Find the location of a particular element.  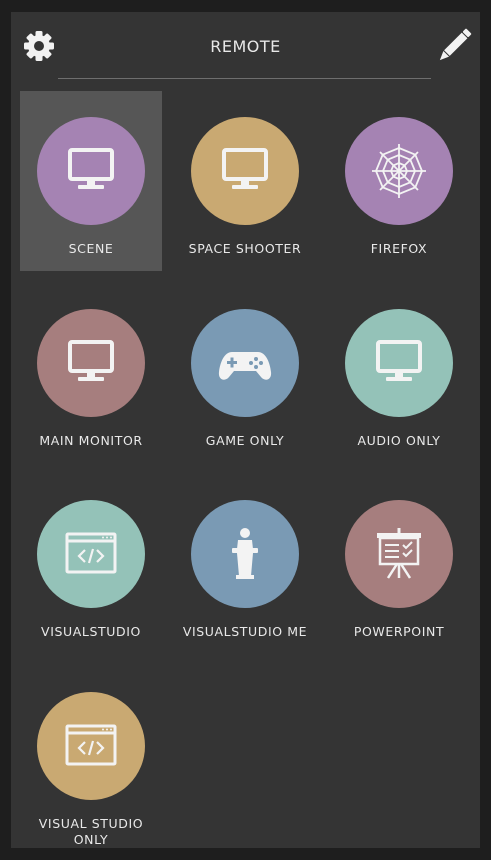

tile-powerpoint: POWERPOINT is located at coordinates (399, 564).